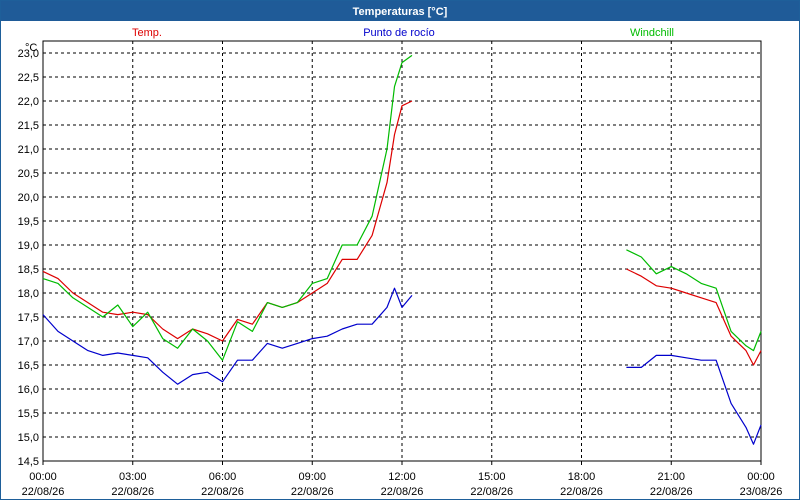  Describe the element at coordinates (28, 222) in the screenshot. I see `y-tick-label: 19,5` at that location.